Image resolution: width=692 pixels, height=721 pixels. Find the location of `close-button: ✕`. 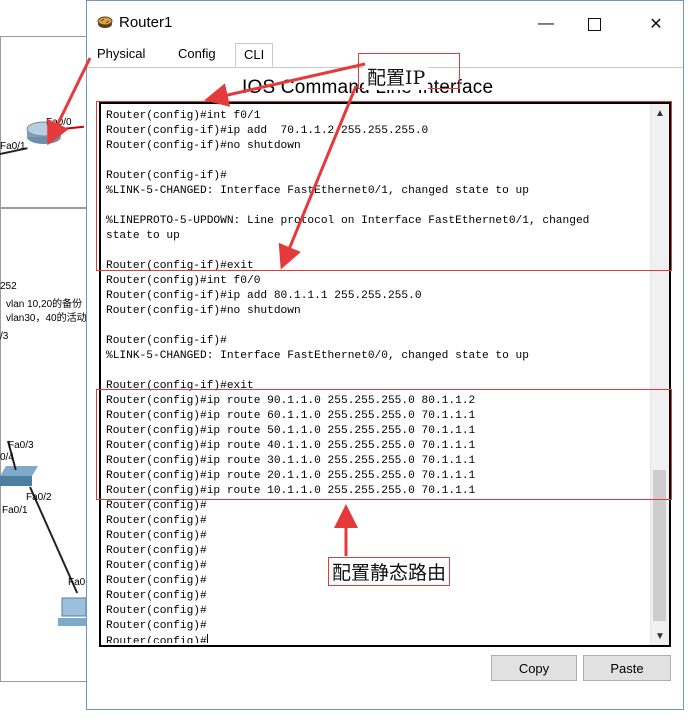

close-button: ✕ is located at coordinates (656, 24).